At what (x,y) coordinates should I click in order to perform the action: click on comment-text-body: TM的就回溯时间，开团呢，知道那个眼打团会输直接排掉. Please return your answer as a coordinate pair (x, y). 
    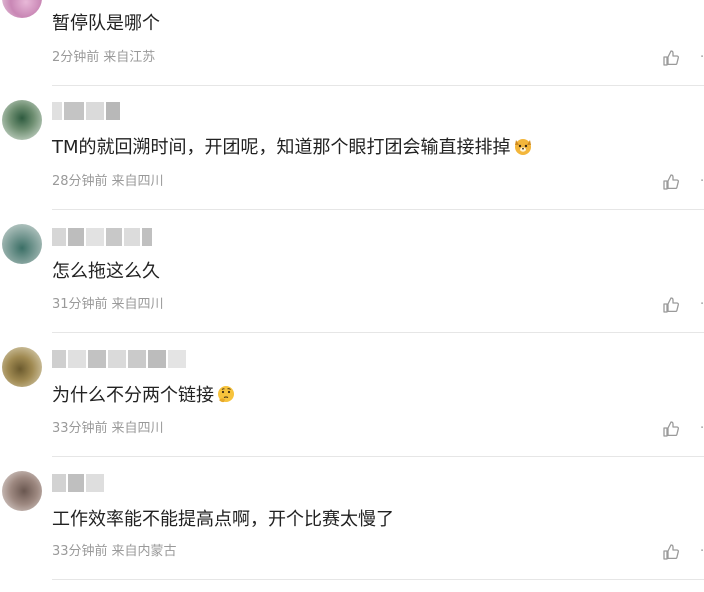
    Looking at the image, I should click on (281, 147).